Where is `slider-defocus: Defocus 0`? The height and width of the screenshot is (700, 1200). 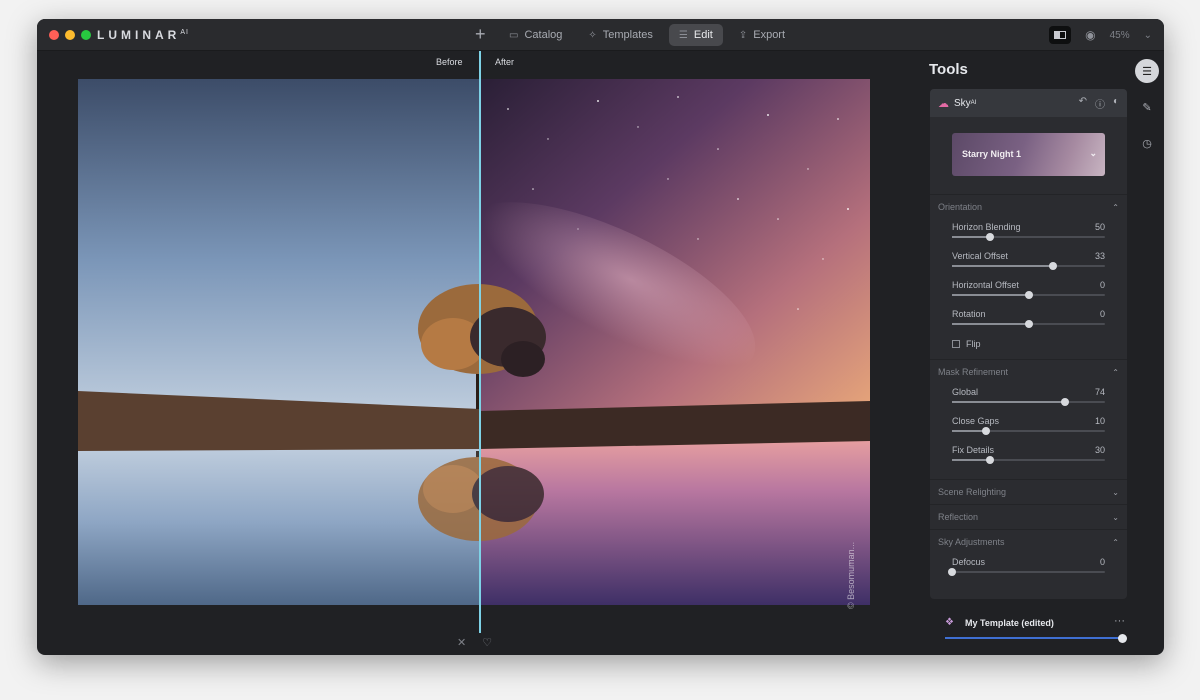 slider-defocus: Defocus 0 is located at coordinates (1026, 568).